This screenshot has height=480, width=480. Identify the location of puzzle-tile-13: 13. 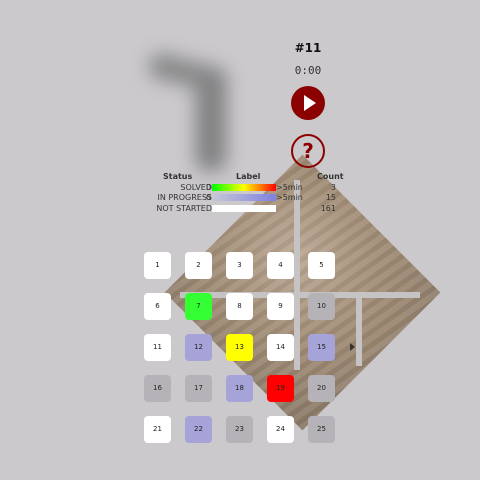
(239, 347).